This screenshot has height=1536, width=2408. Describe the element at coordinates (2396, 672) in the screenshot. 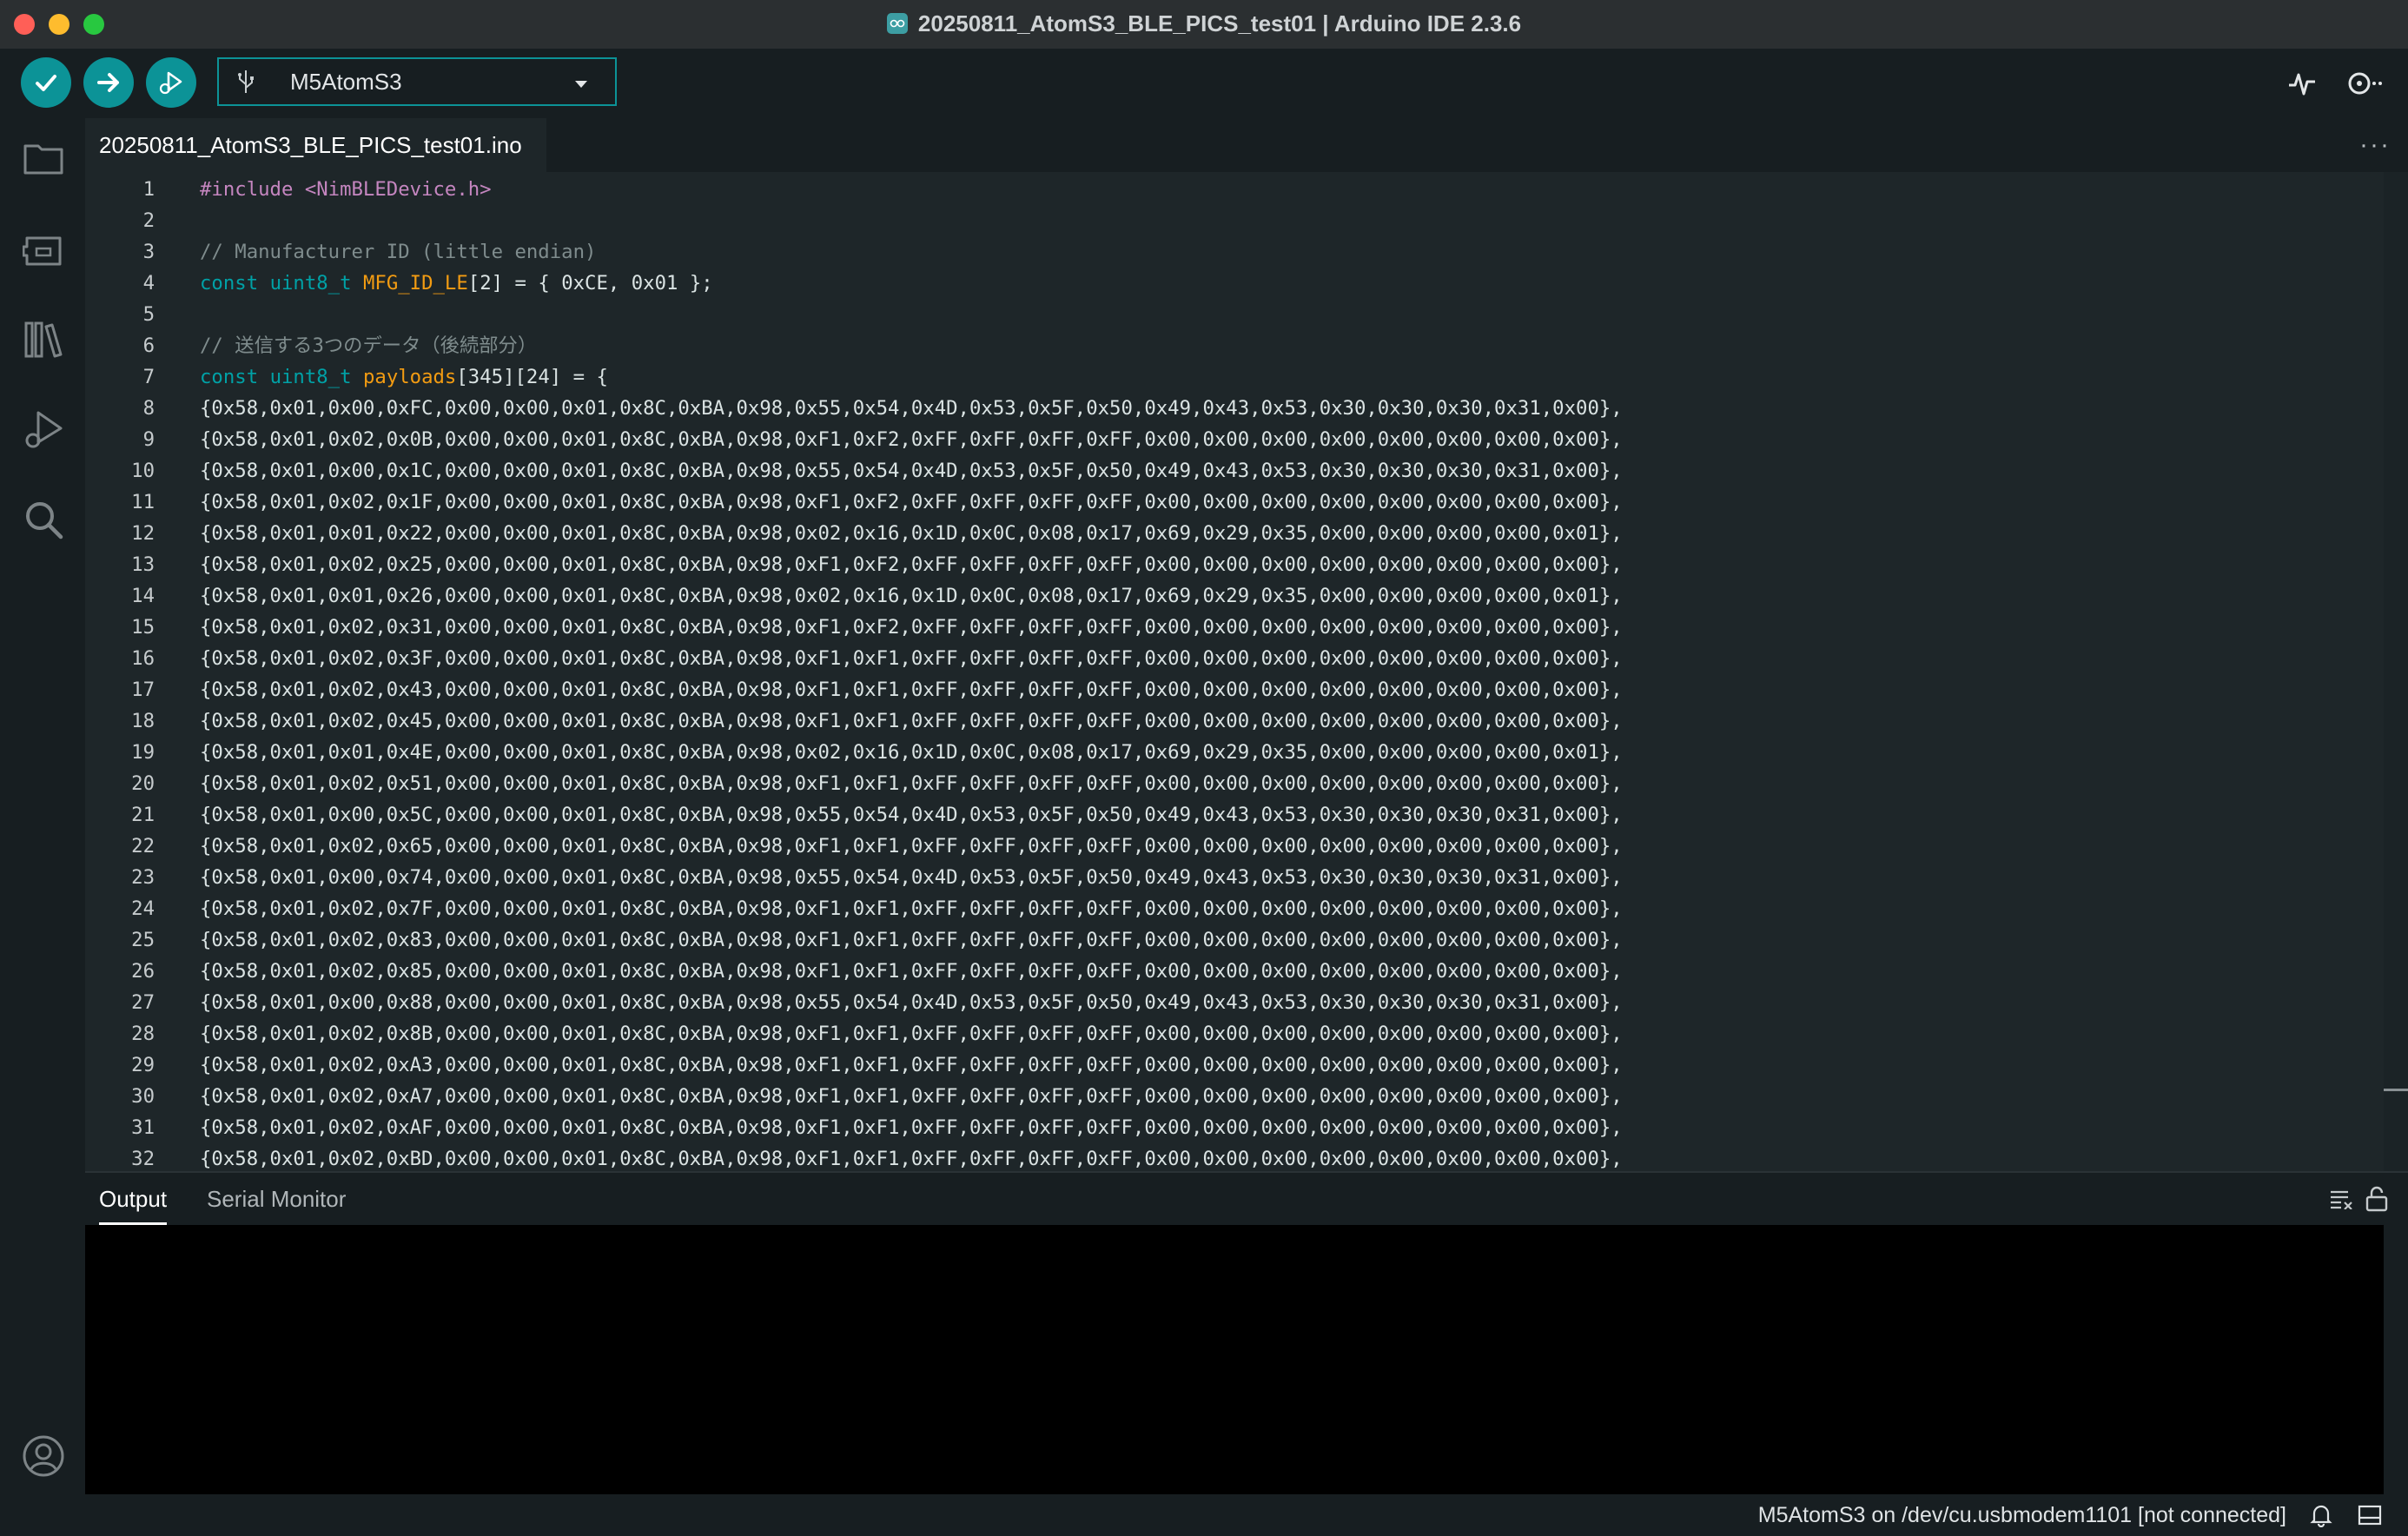

I see `editor-scrollbar` at that location.